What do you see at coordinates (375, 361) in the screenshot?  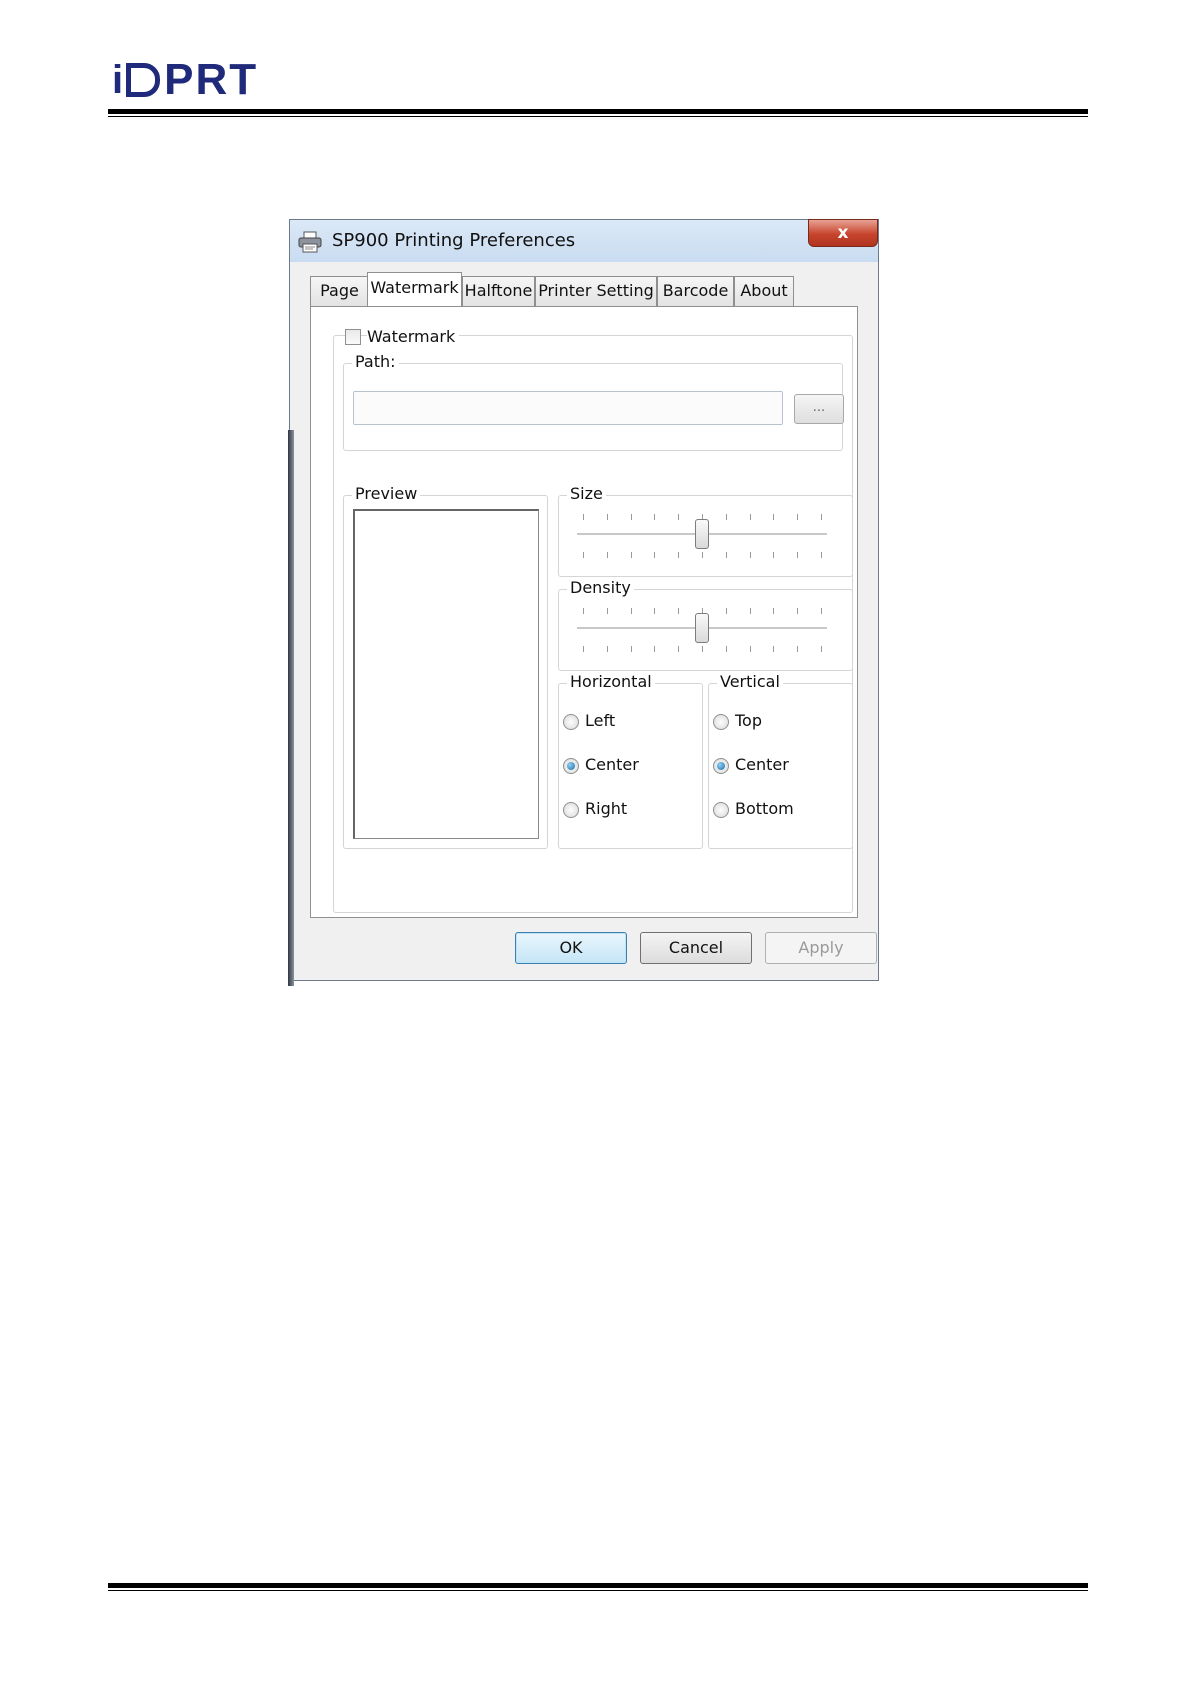 I see `path-label: Path:` at bounding box center [375, 361].